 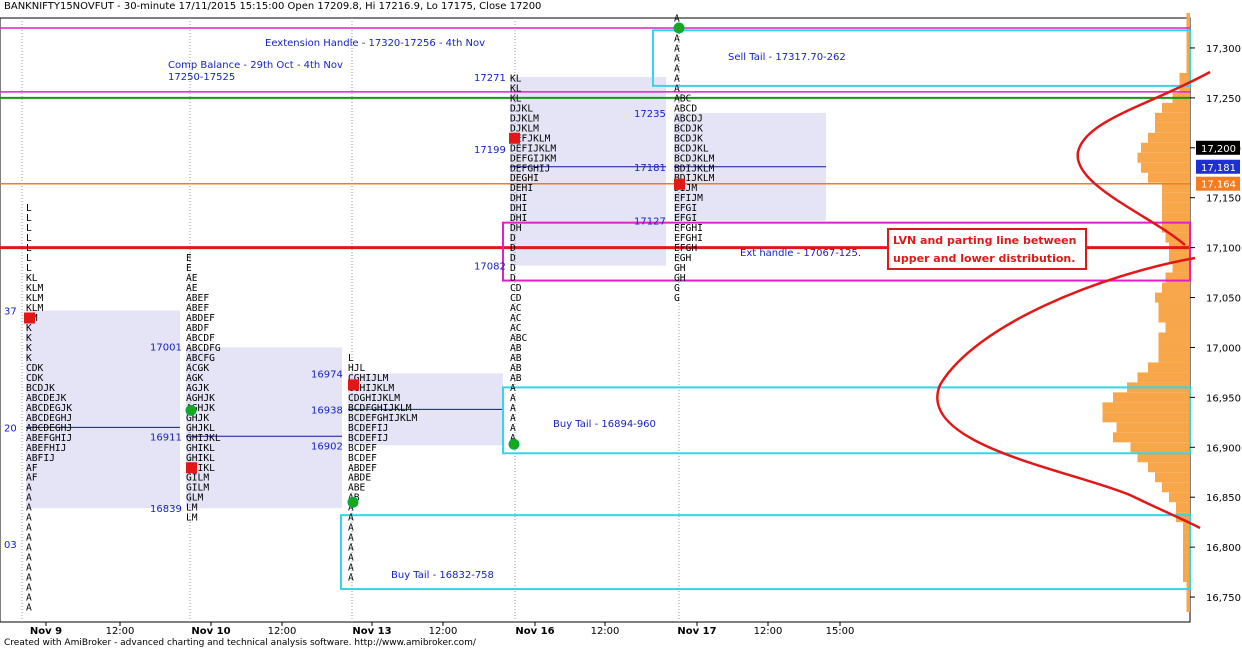 What do you see at coordinates (1223, 299) in the screenshot?
I see `y-tick-label: 17,050` at bounding box center [1223, 299].